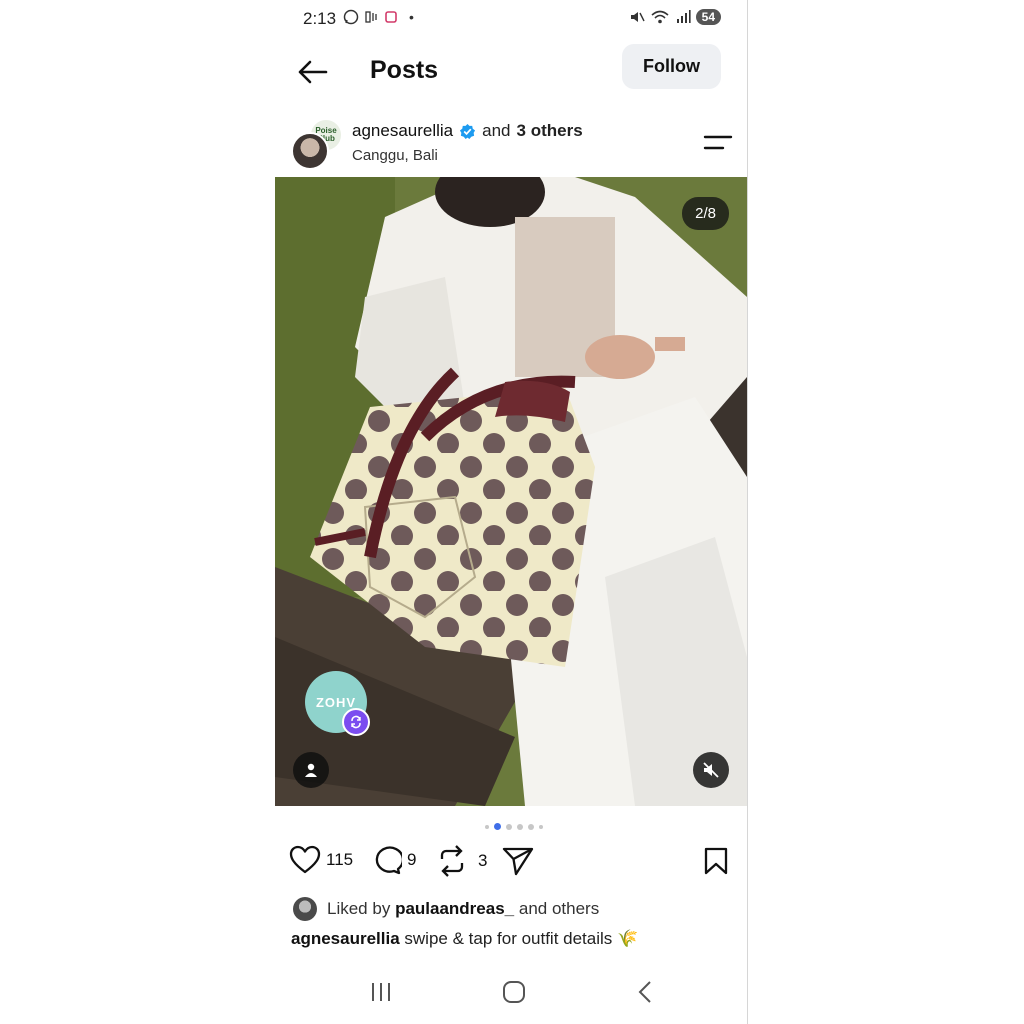 Image resolution: width=1024 pixels, height=1024 pixels. I want to click on mute-button, so click(711, 770).